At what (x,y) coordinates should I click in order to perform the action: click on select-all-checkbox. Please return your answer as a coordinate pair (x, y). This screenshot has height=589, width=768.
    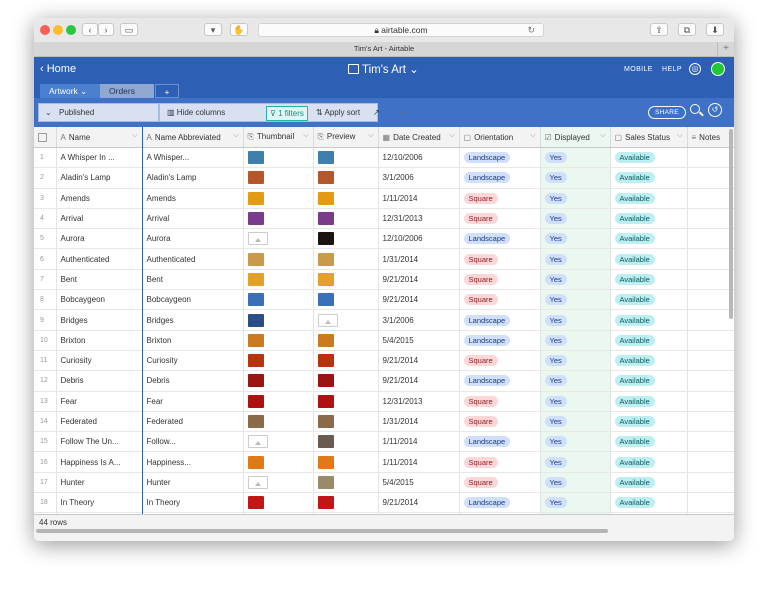
    Looking at the image, I should click on (45, 137).